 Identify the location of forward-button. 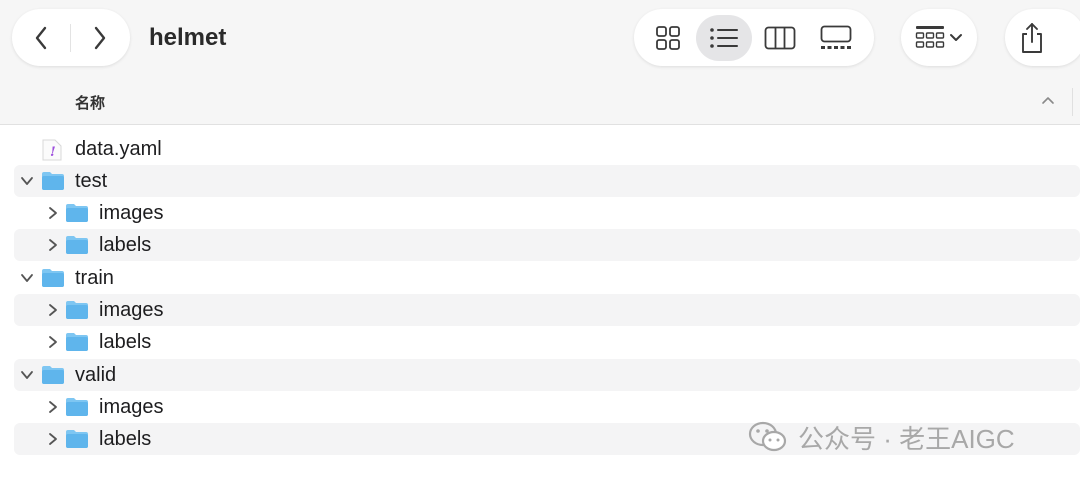
(100, 37).